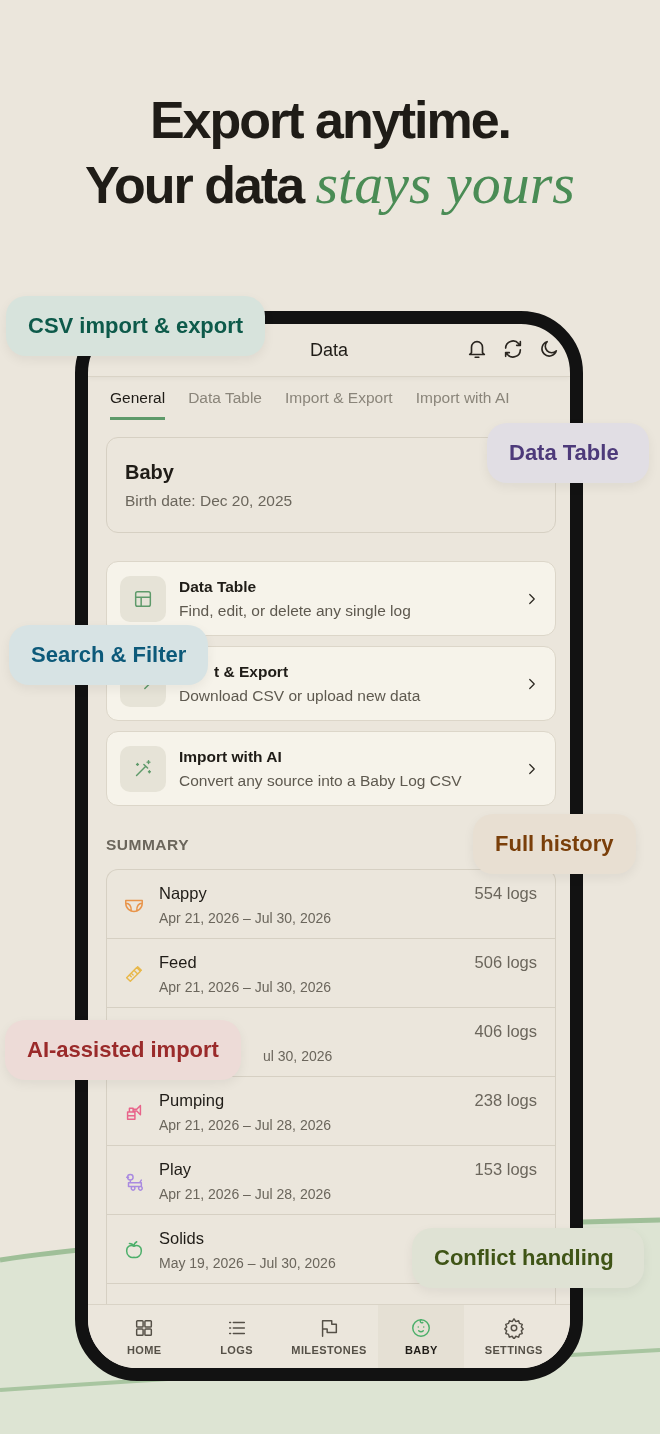  Describe the element at coordinates (192, 1101) in the screenshot. I see `category-name: Pumping` at that location.